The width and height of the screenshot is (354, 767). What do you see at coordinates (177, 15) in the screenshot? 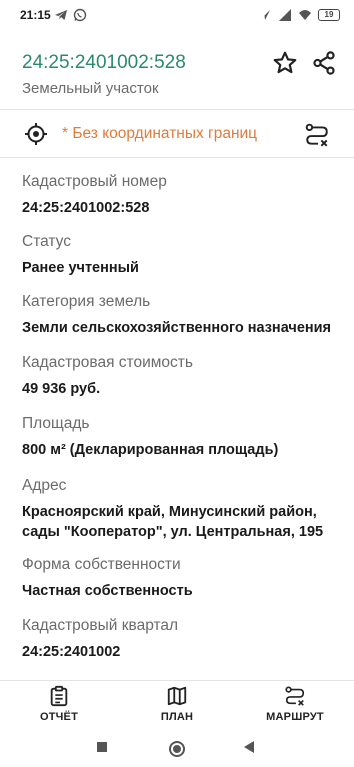
I see `status-bar: 21:15 19` at bounding box center [177, 15].